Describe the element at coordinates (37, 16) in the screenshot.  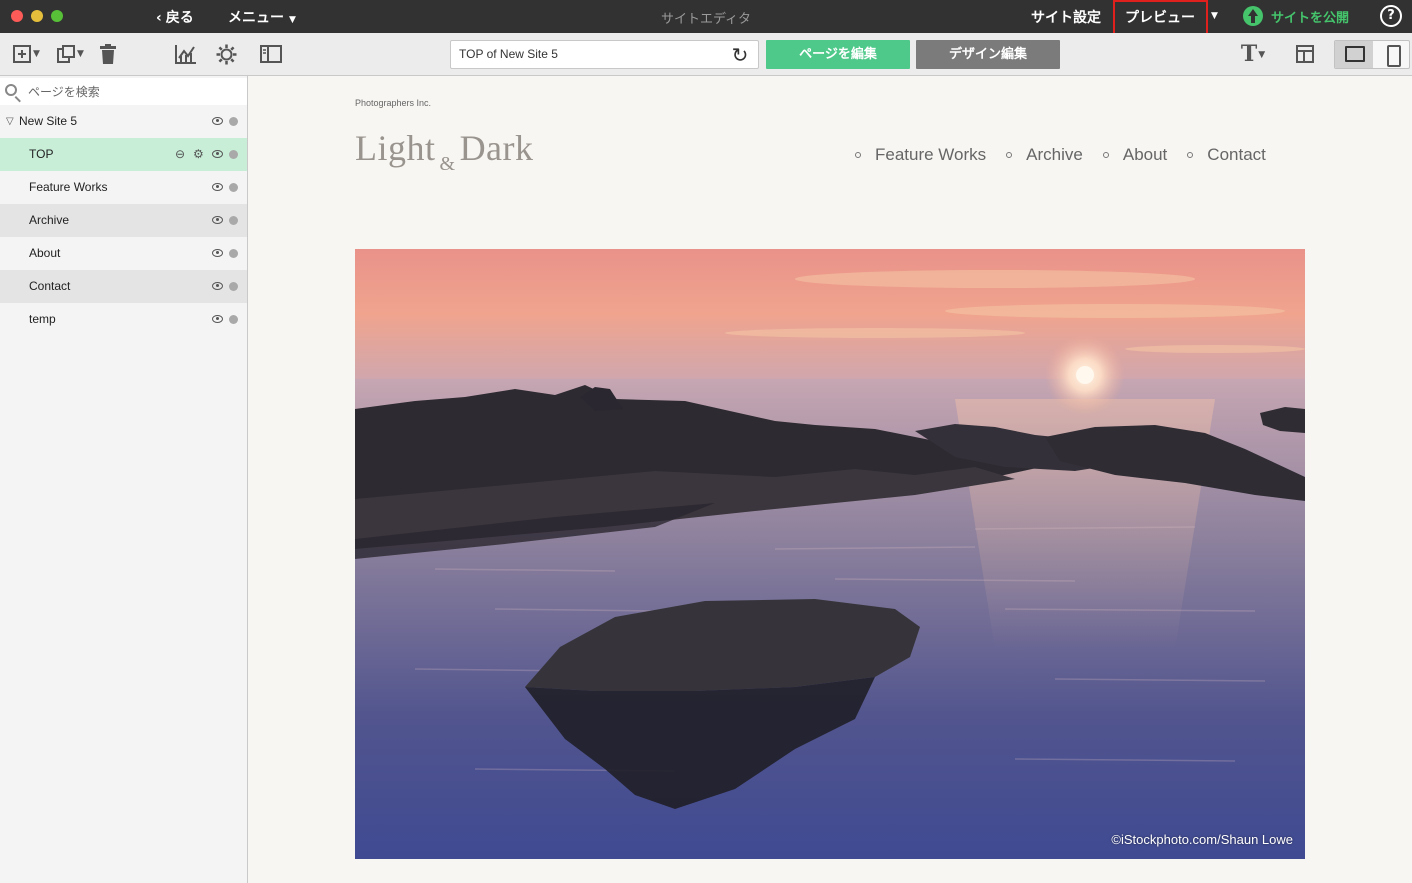
I see `minimize-window-button` at that location.